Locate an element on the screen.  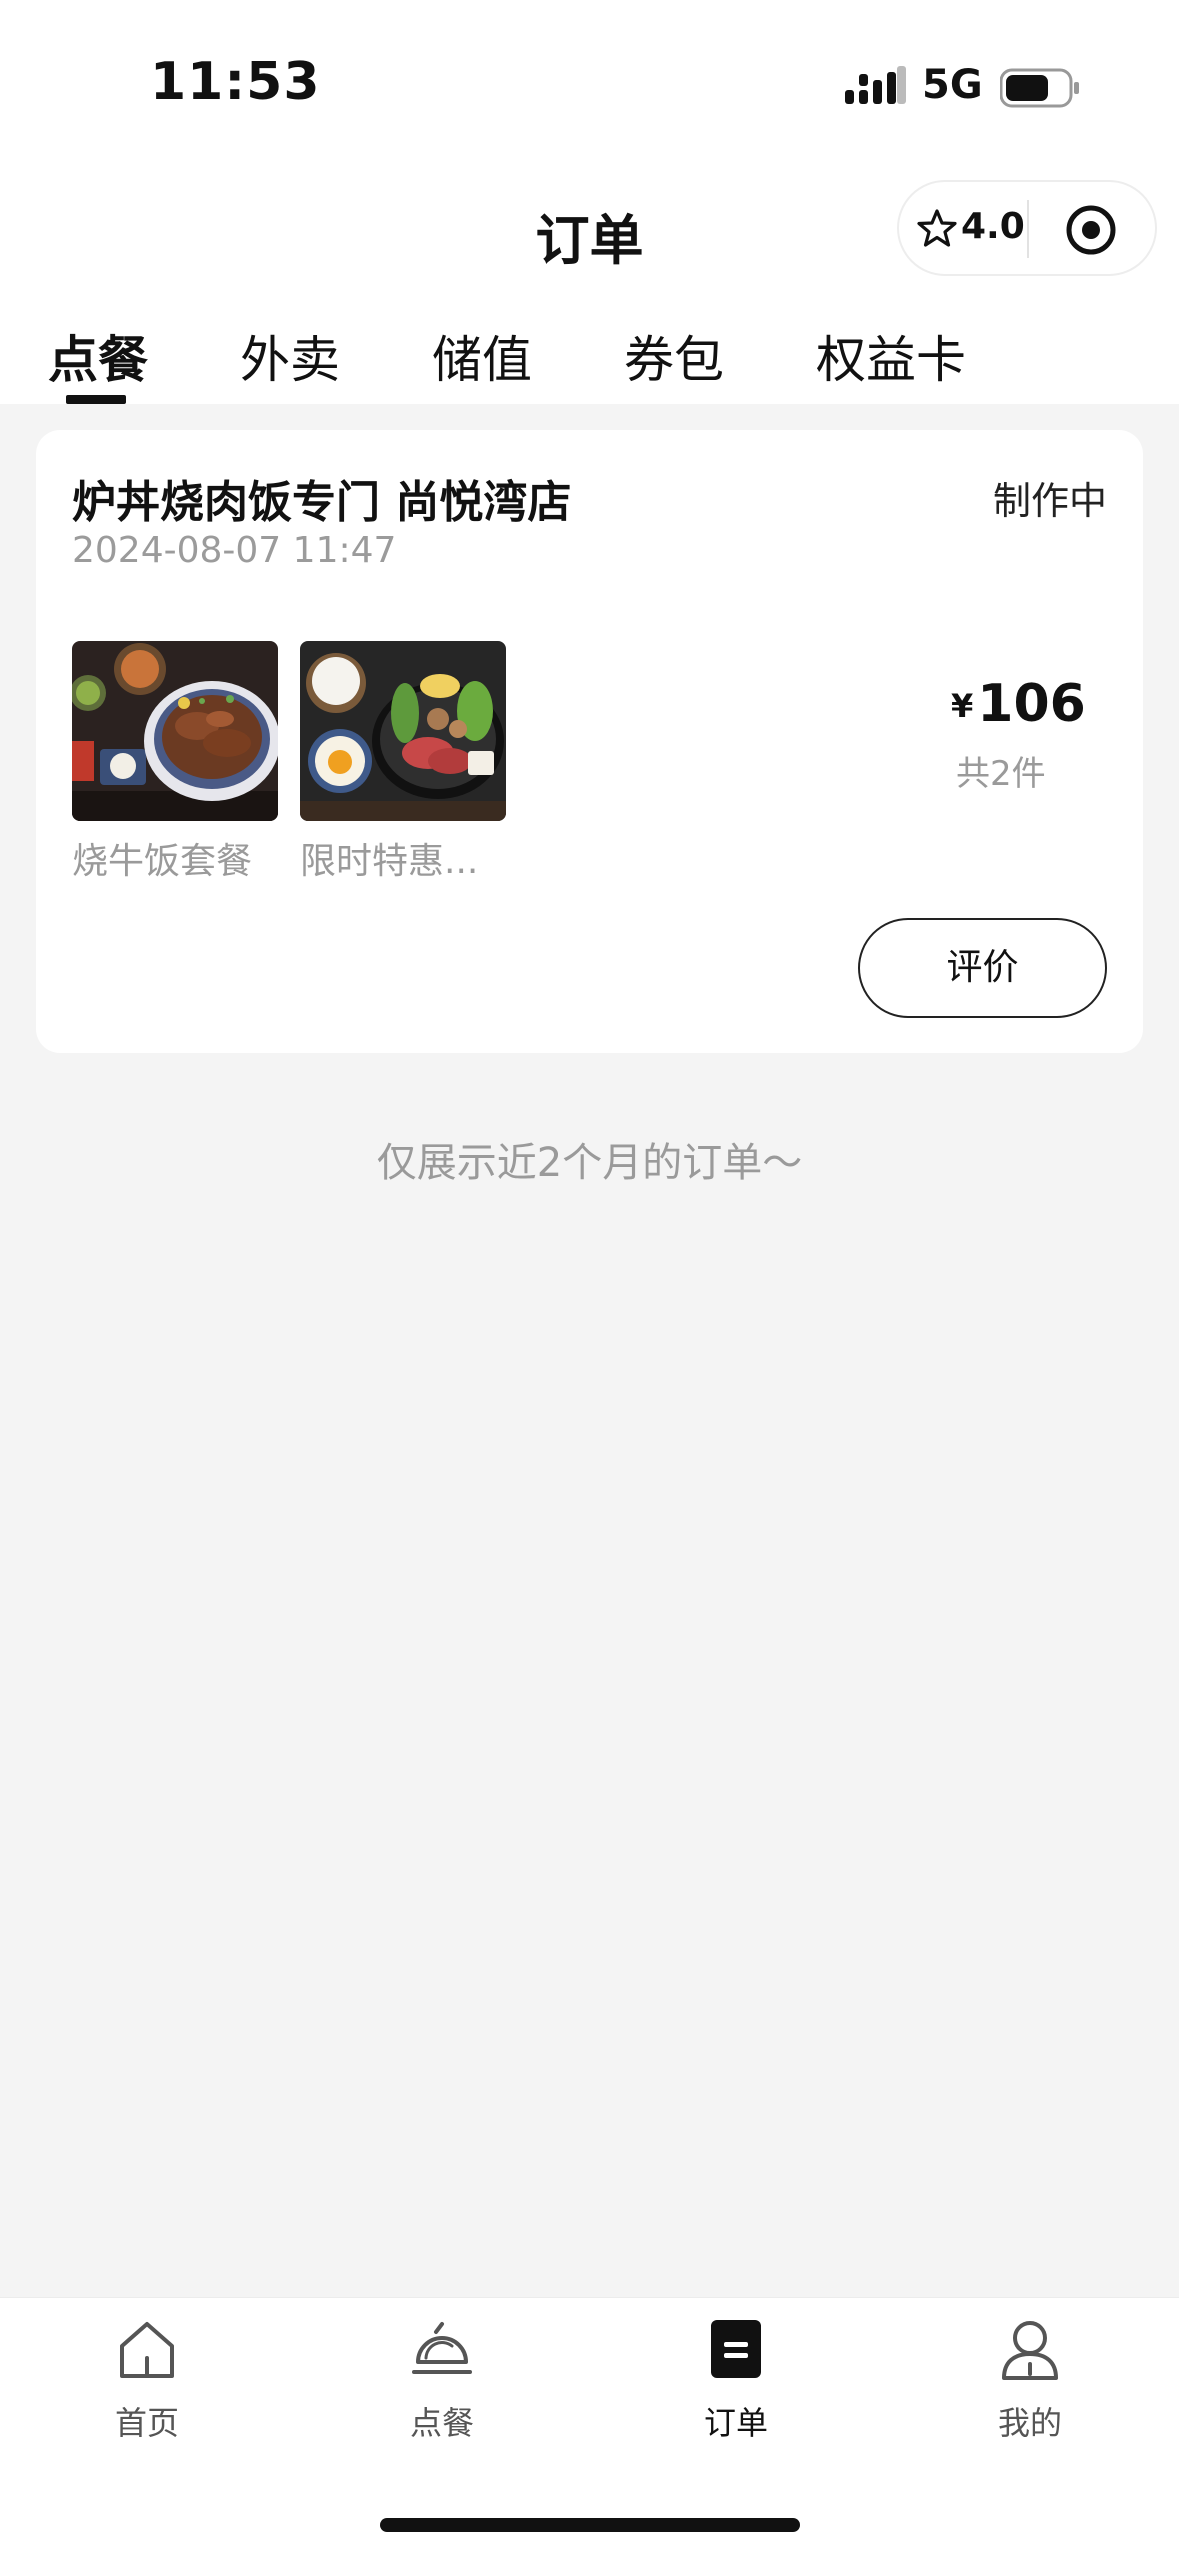
item-name: 烧牛饭套餐 is located at coordinates (162, 861).